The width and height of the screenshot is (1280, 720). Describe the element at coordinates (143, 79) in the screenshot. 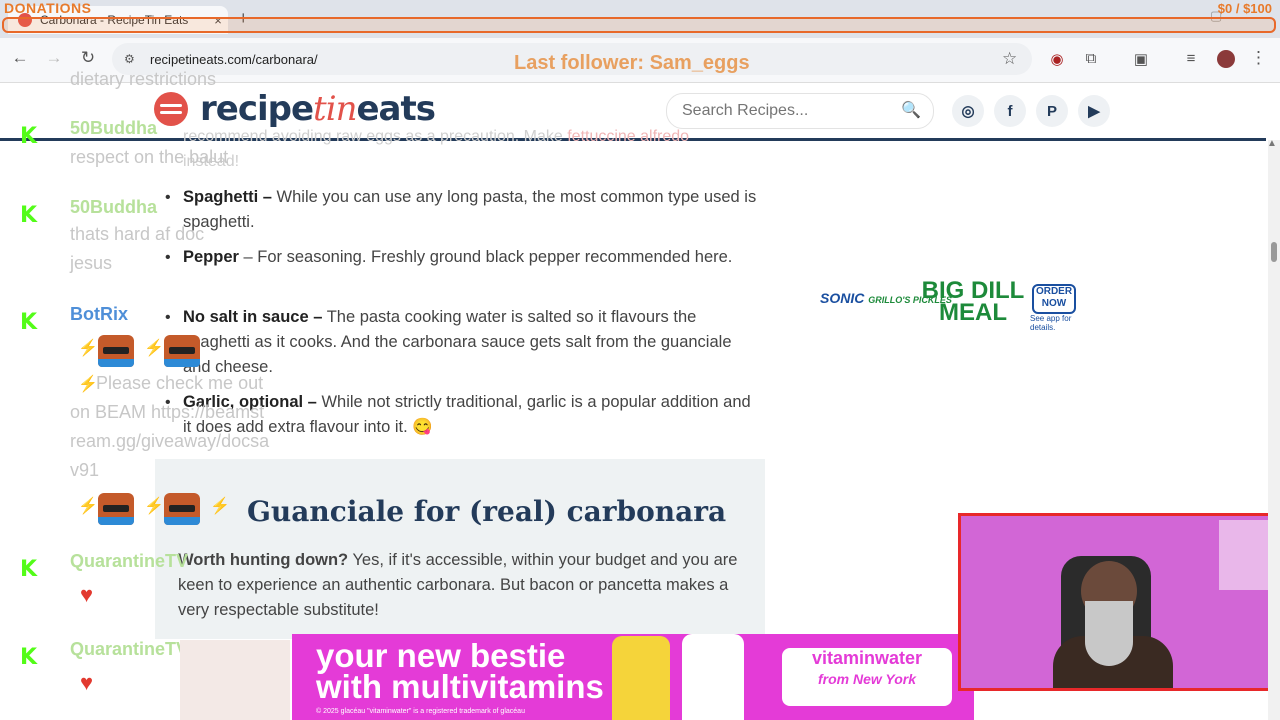

I see `chat-message: dietary restrictions` at that location.